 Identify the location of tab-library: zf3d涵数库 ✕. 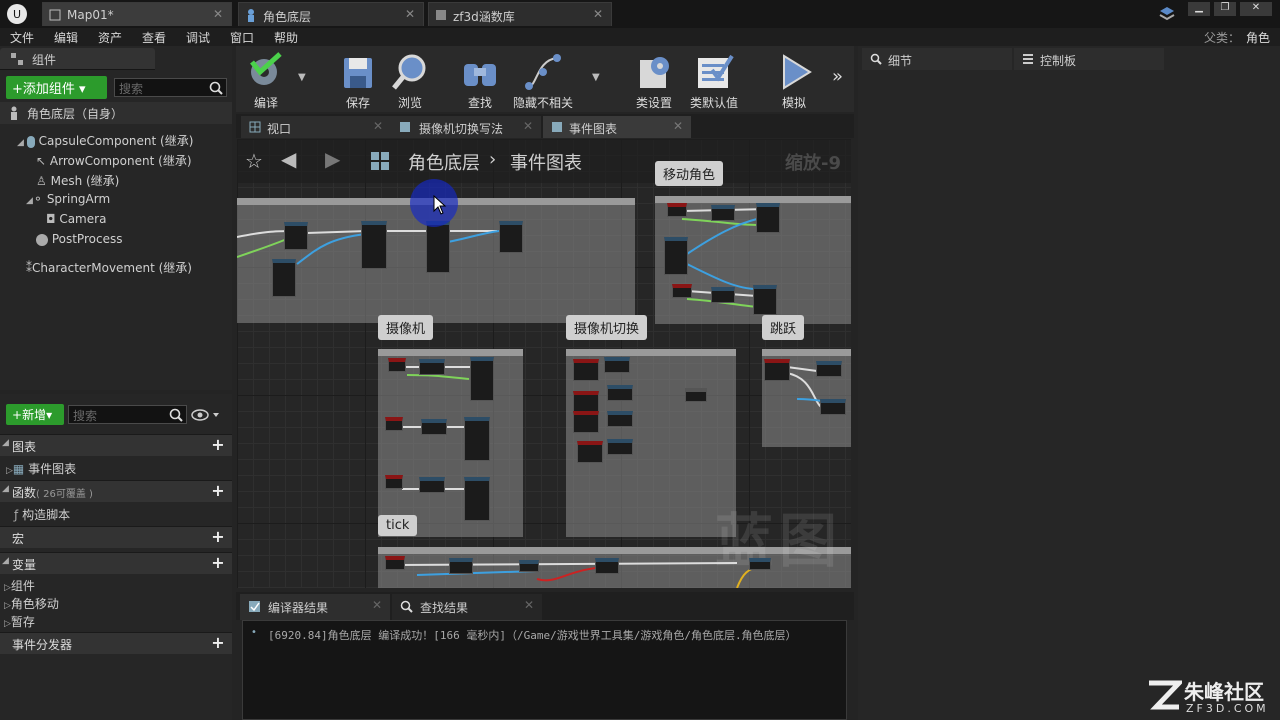
(520, 14).